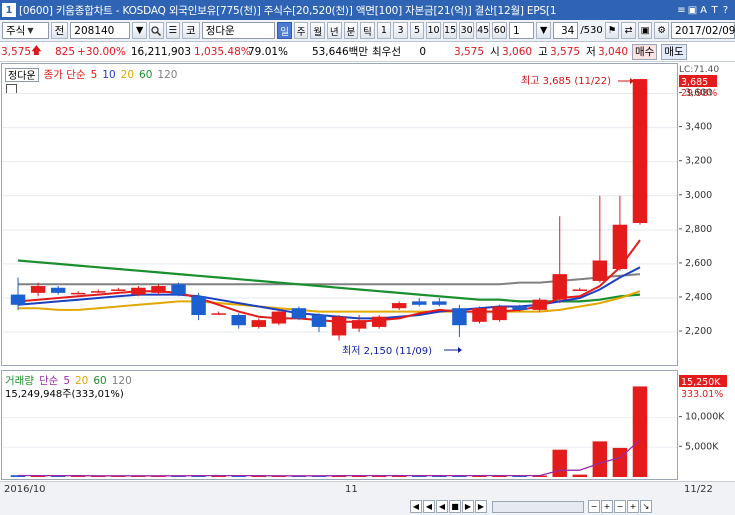  I want to click on ma20-legend: 20, so click(127, 74).